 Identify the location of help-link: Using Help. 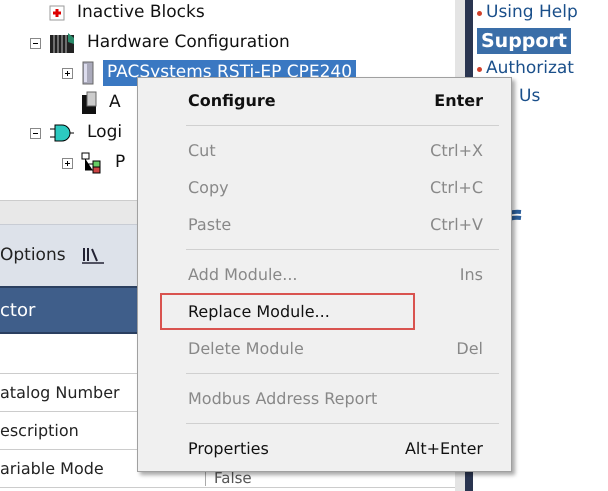
(532, 13).